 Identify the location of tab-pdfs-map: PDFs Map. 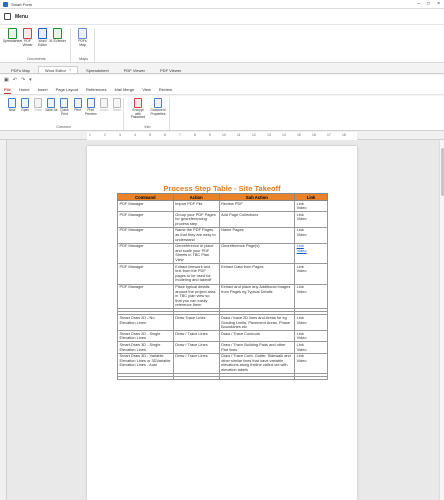
(20, 69).